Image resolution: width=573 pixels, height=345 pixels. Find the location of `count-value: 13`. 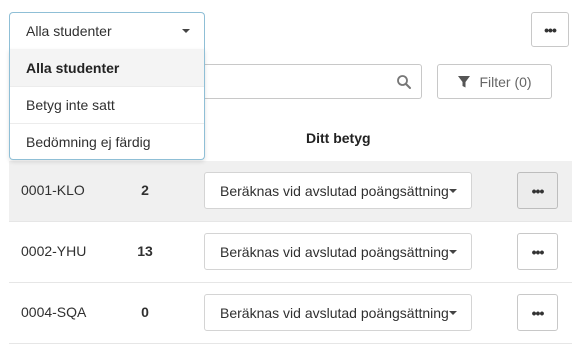

count-value: 13 is located at coordinates (145, 251).